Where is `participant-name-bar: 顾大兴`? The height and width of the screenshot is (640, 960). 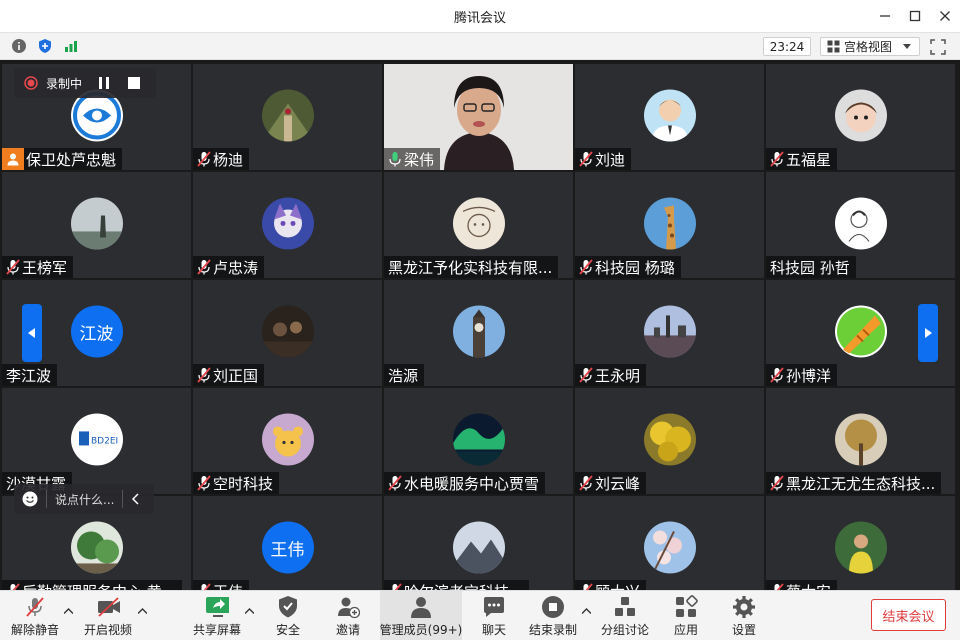
participant-name-bar: 顾大兴 is located at coordinates (611, 585).